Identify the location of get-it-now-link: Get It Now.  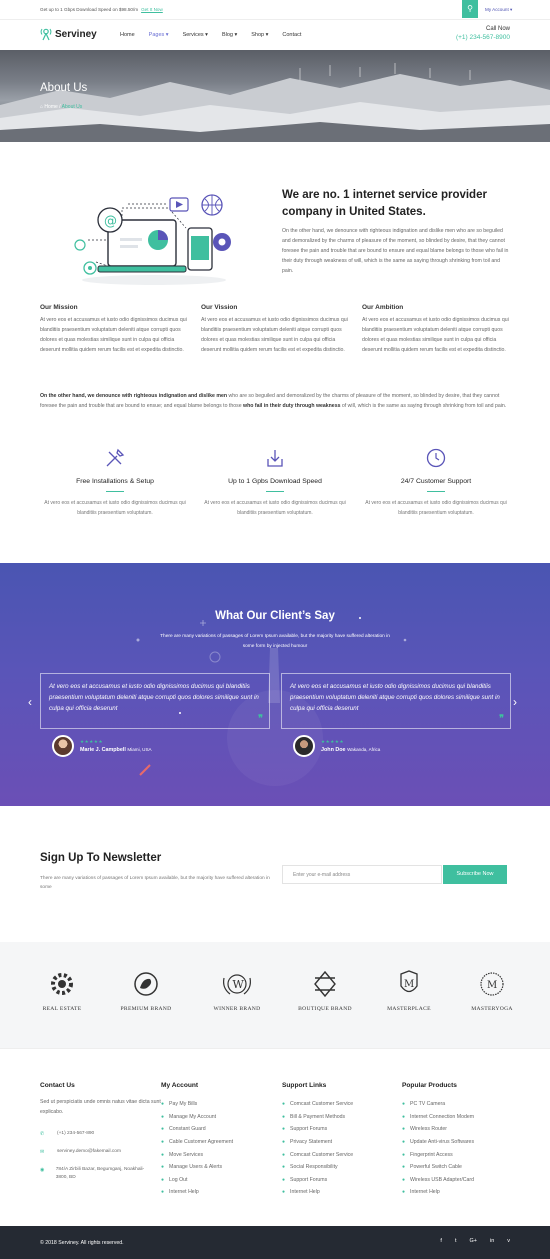
(152, 9).